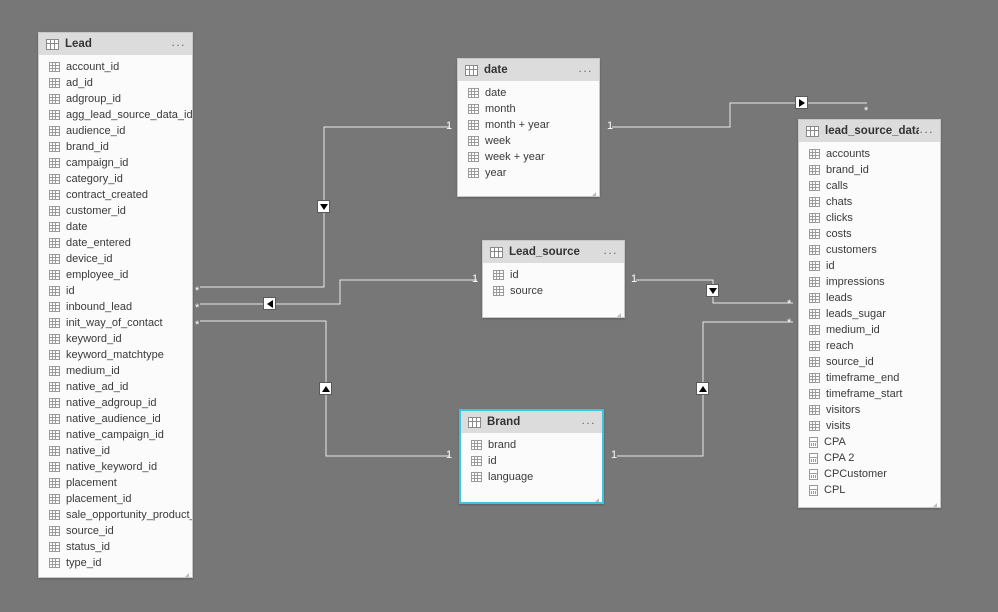 The width and height of the screenshot is (998, 612). I want to click on field-row: status_id, so click(115, 547).